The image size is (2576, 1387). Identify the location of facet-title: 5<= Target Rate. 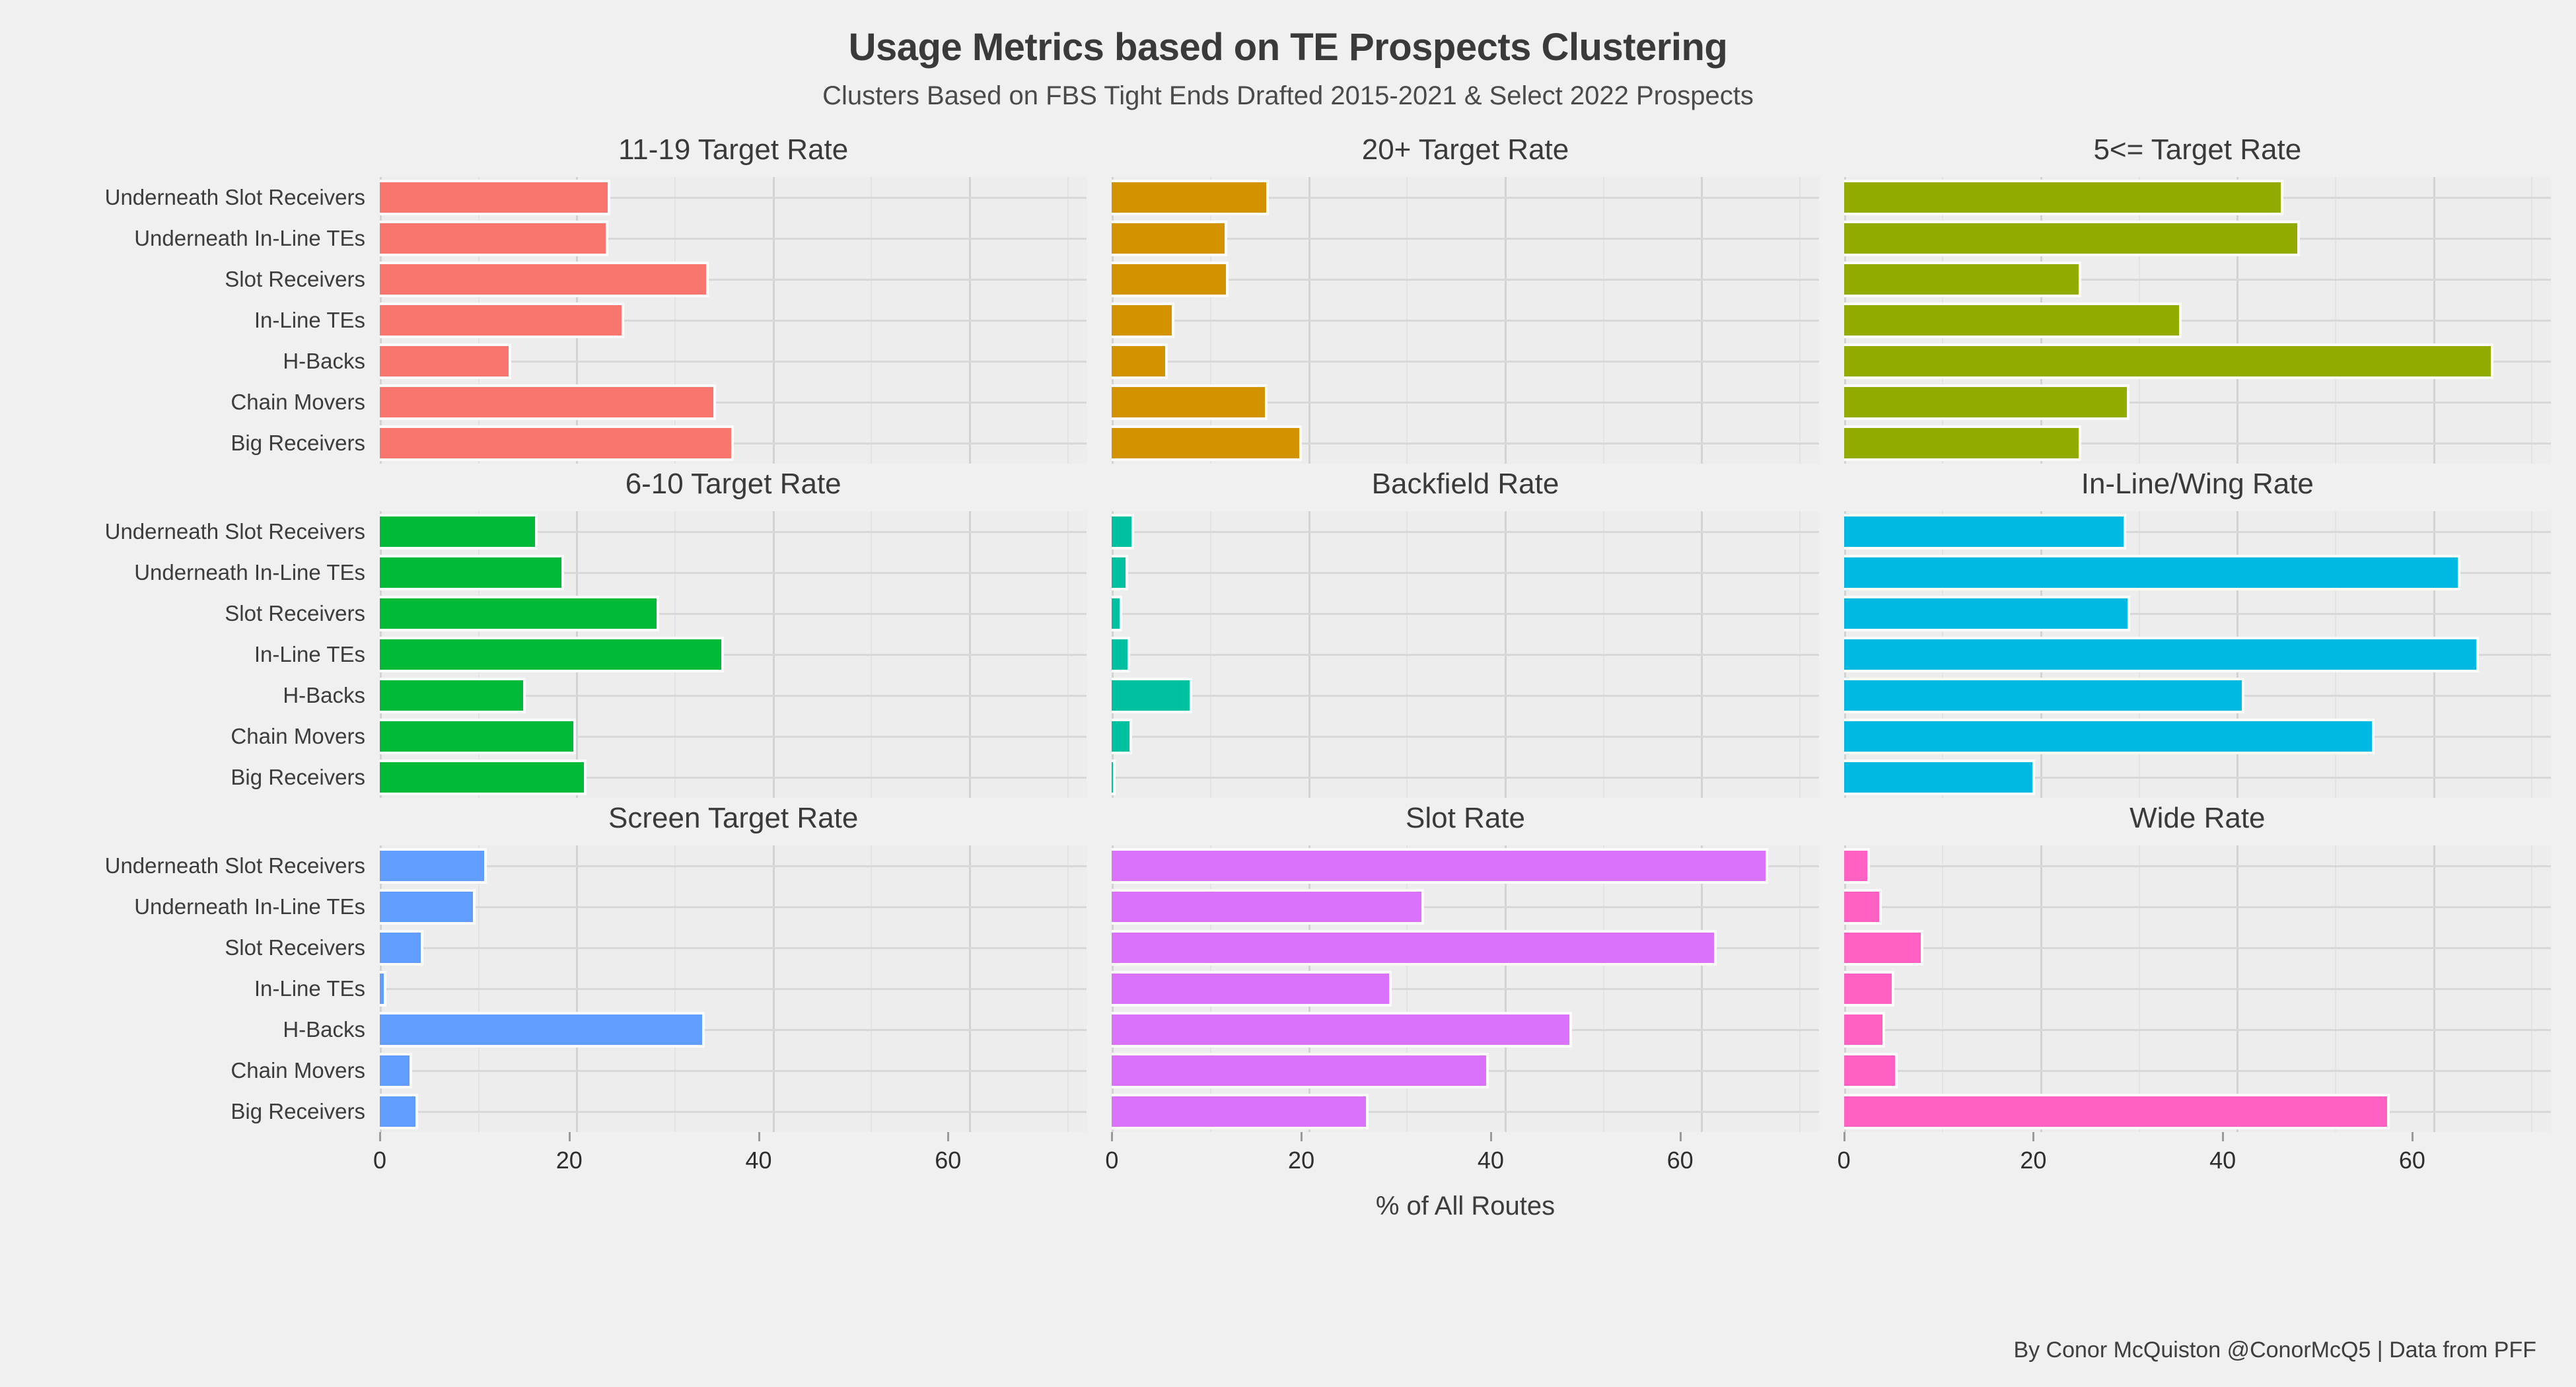
(2197, 149).